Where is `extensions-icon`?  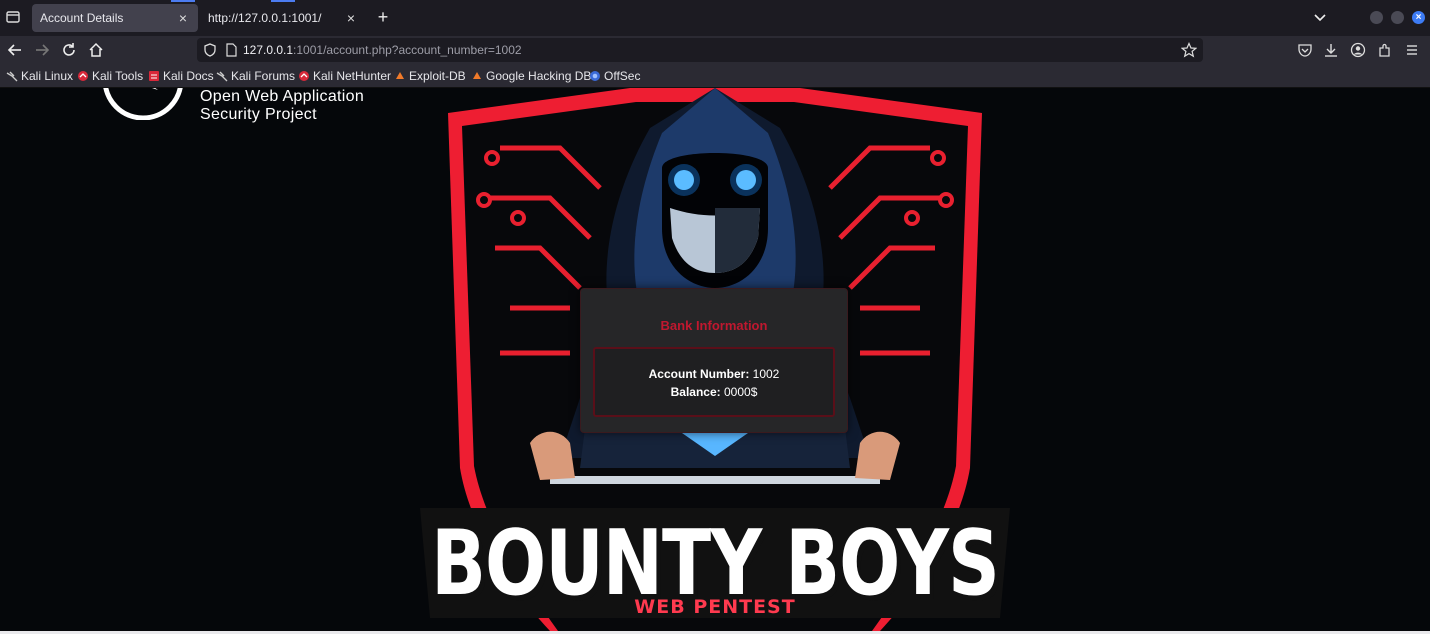 extensions-icon is located at coordinates (1385, 50).